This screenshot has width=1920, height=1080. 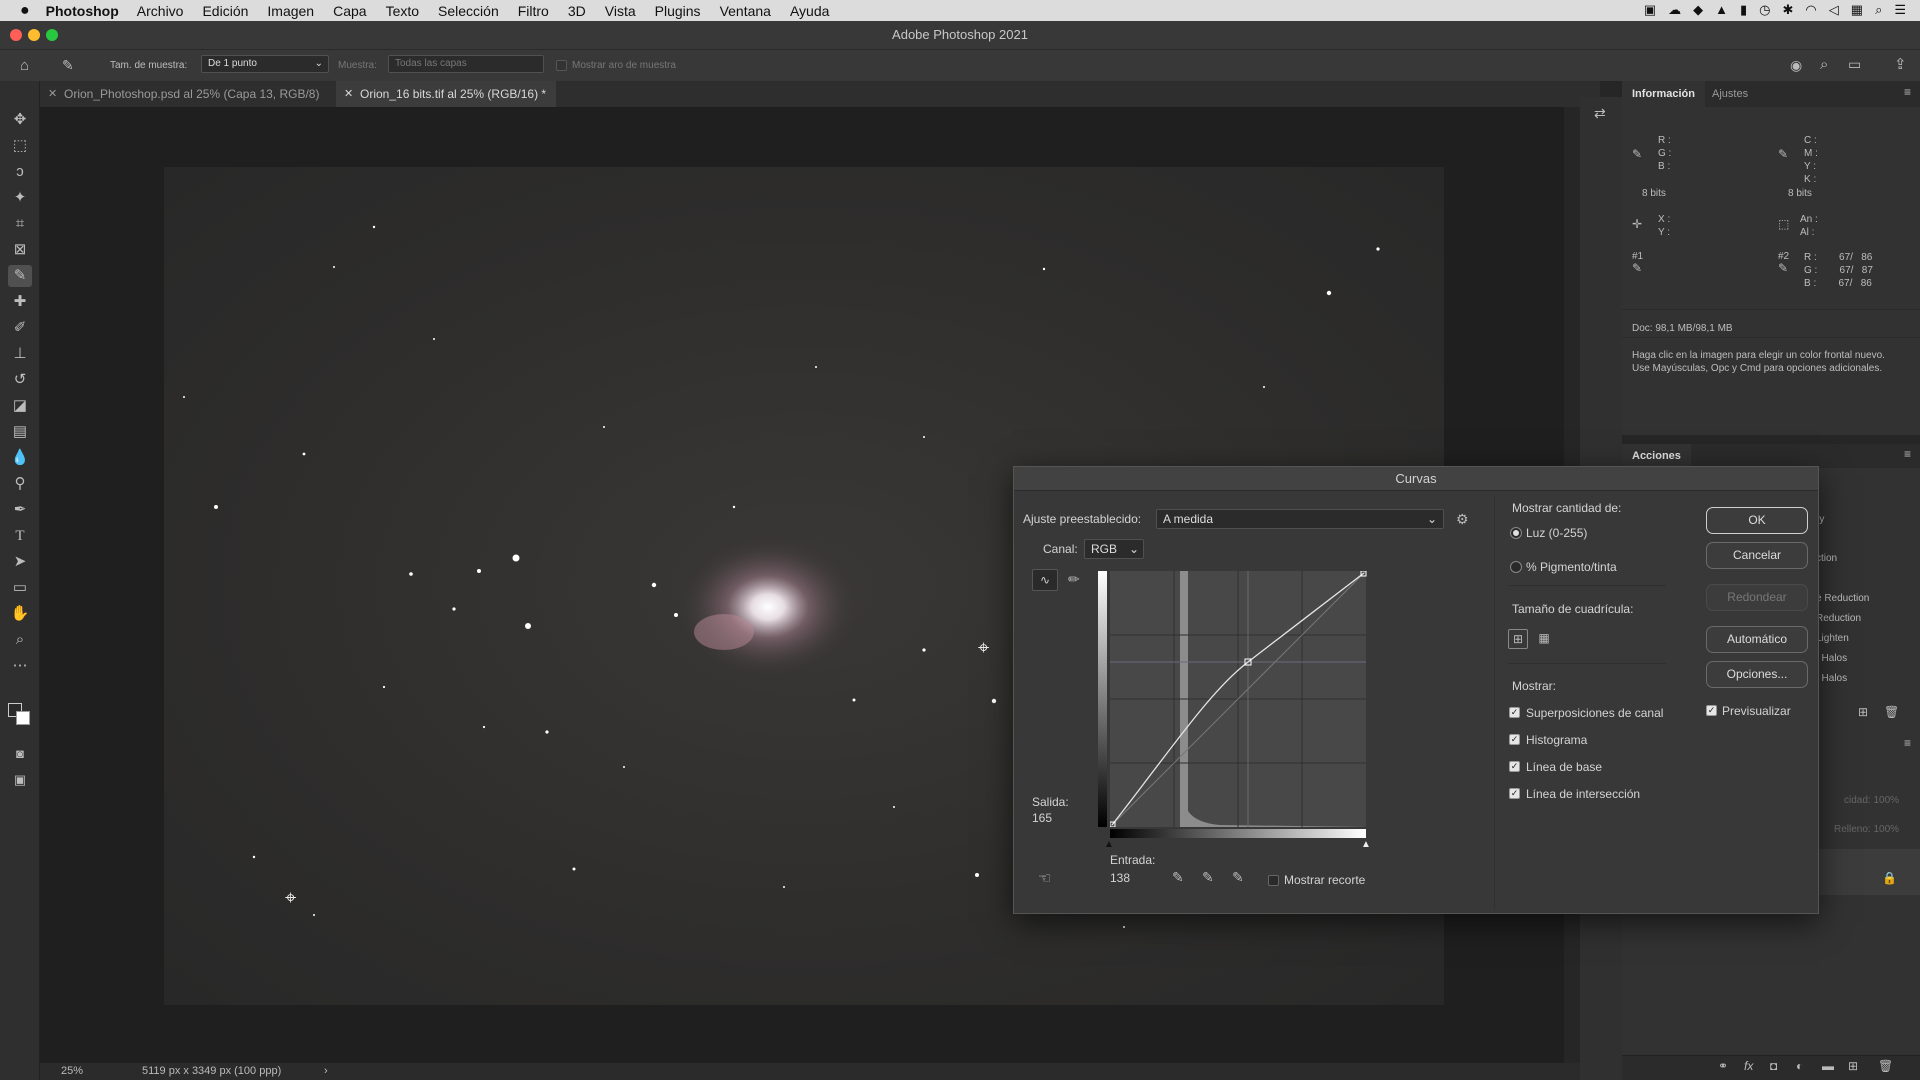 What do you see at coordinates (1514, 712) in the screenshot?
I see `channel-overlays-checkbox: ✓` at bounding box center [1514, 712].